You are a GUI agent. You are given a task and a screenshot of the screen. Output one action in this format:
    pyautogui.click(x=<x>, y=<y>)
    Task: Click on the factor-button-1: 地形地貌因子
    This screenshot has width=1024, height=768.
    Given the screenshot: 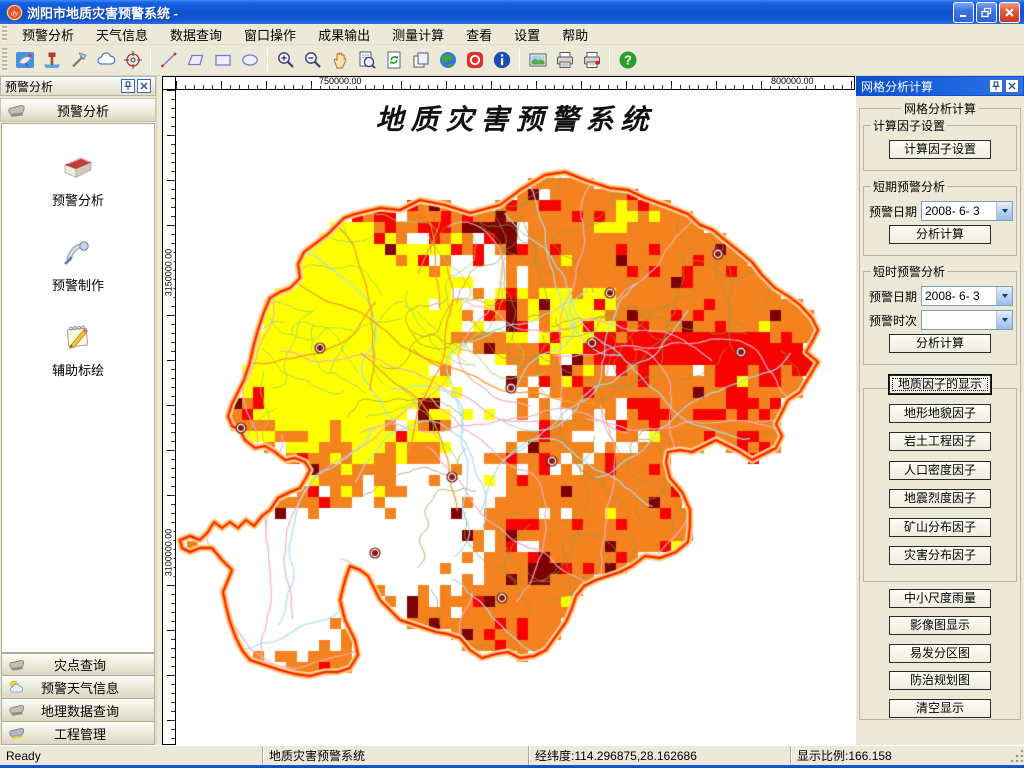 What is the action you would take?
    pyautogui.click(x=940, y=413)
    